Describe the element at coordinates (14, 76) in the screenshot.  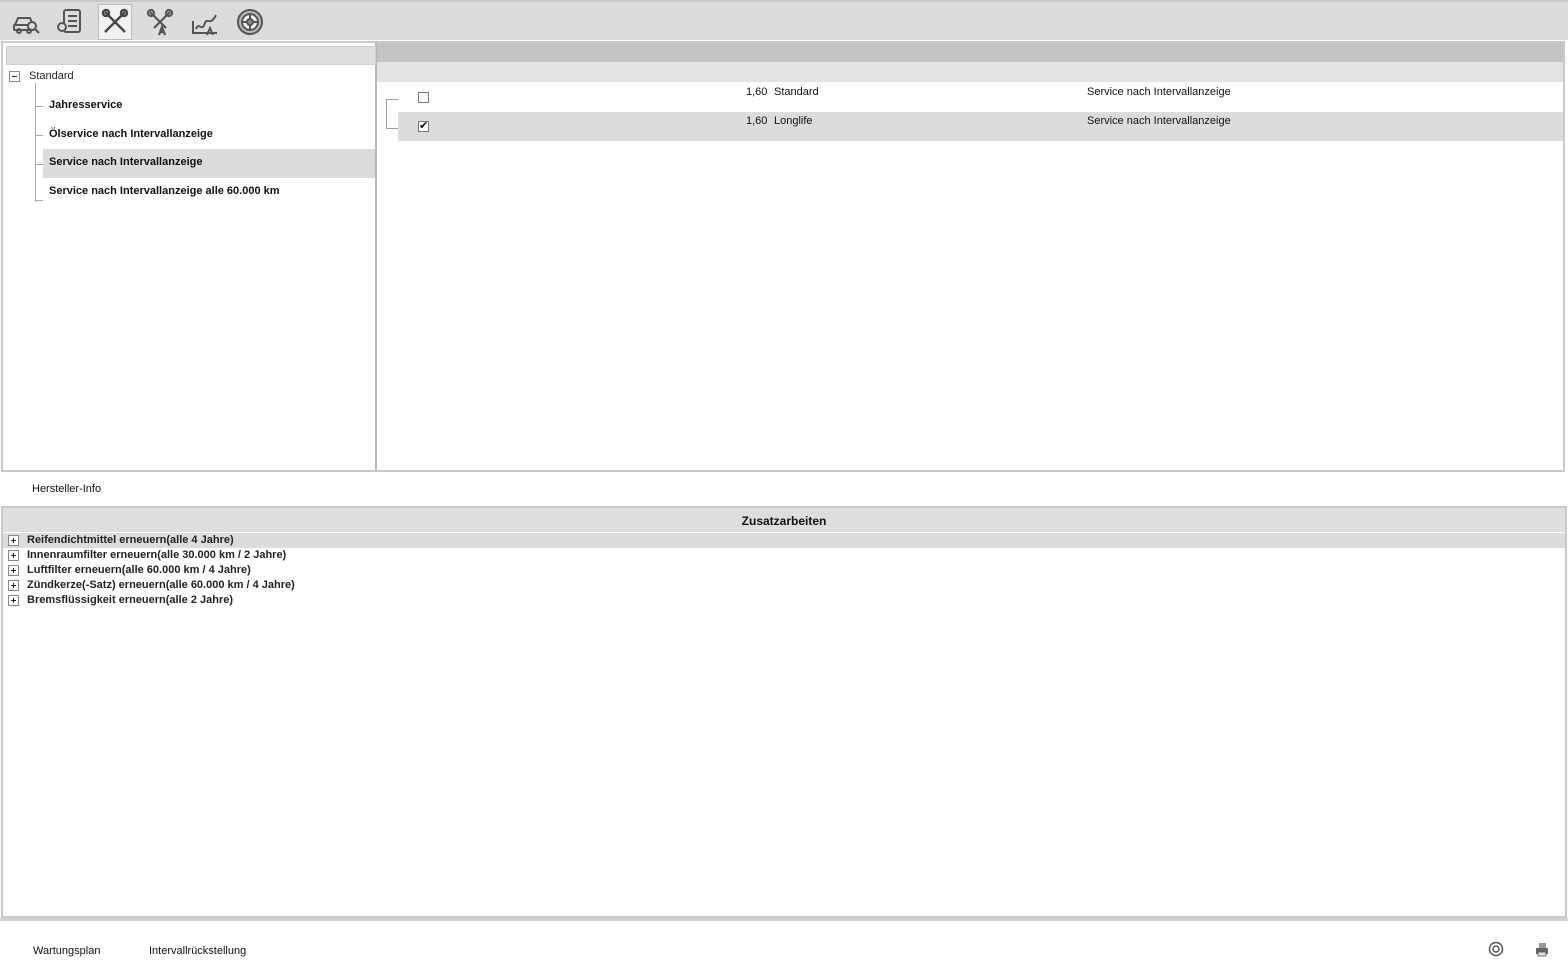
I see `collapse-icon` at that location.